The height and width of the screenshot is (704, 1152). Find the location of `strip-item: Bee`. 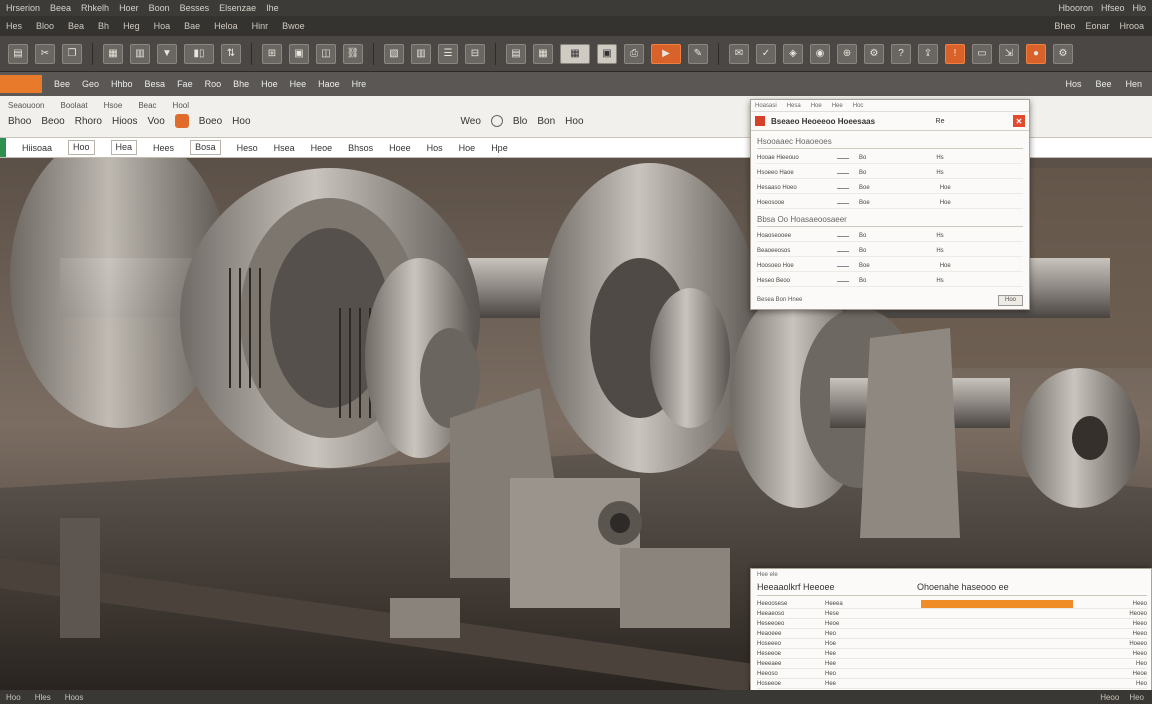

strip-item: Bee is located at coordinates (62, 84).